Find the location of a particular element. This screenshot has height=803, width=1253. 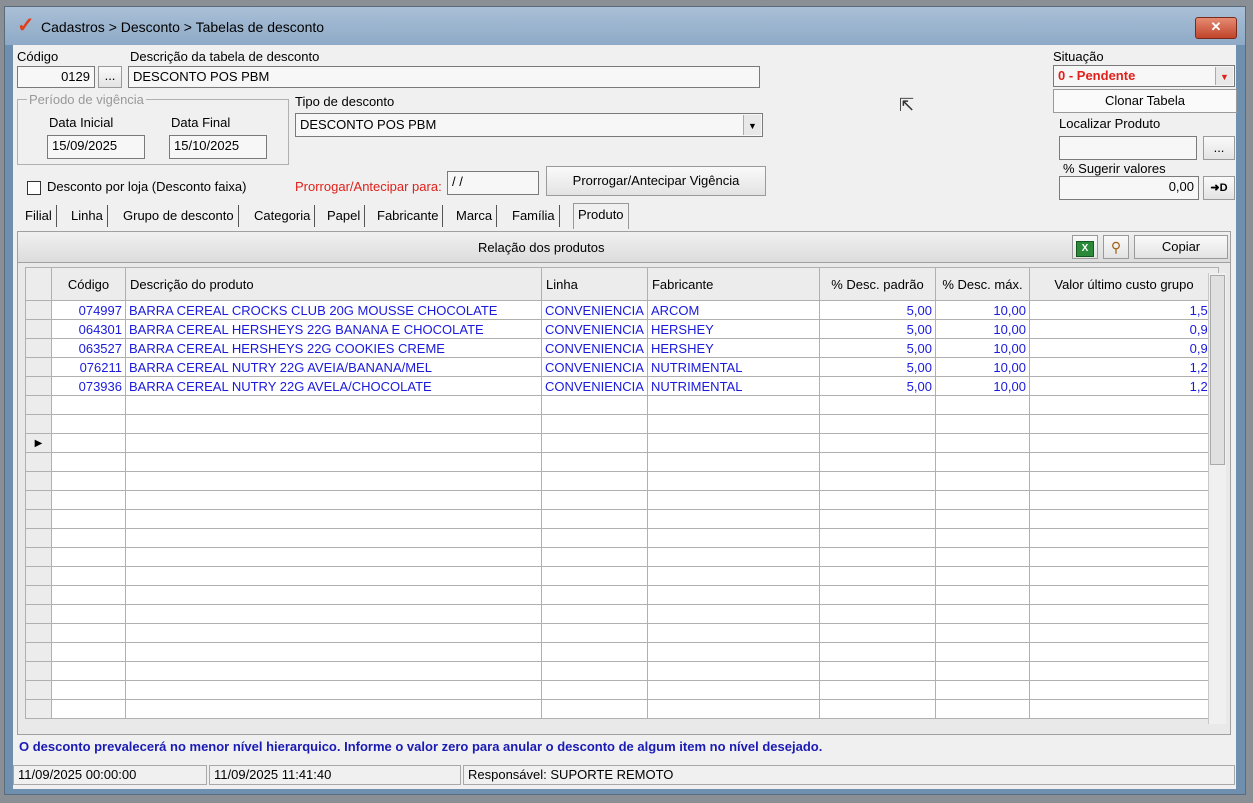

aplicar-sugestao-button: ➜D is located at coordinates (1219, 188).